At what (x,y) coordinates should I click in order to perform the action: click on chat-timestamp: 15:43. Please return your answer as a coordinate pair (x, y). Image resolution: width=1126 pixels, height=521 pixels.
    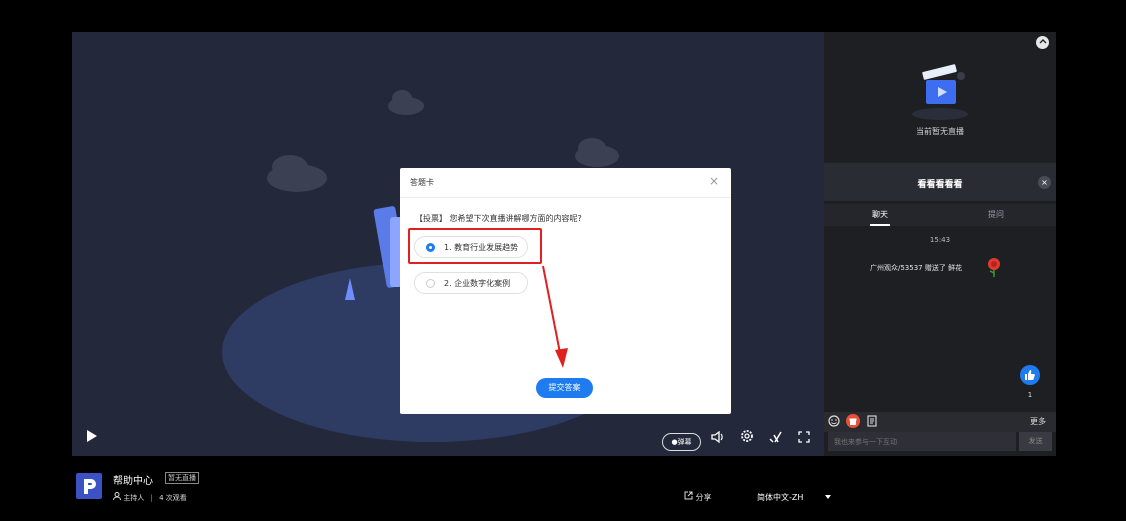
    Looking at the image, I should click on (940, 240).